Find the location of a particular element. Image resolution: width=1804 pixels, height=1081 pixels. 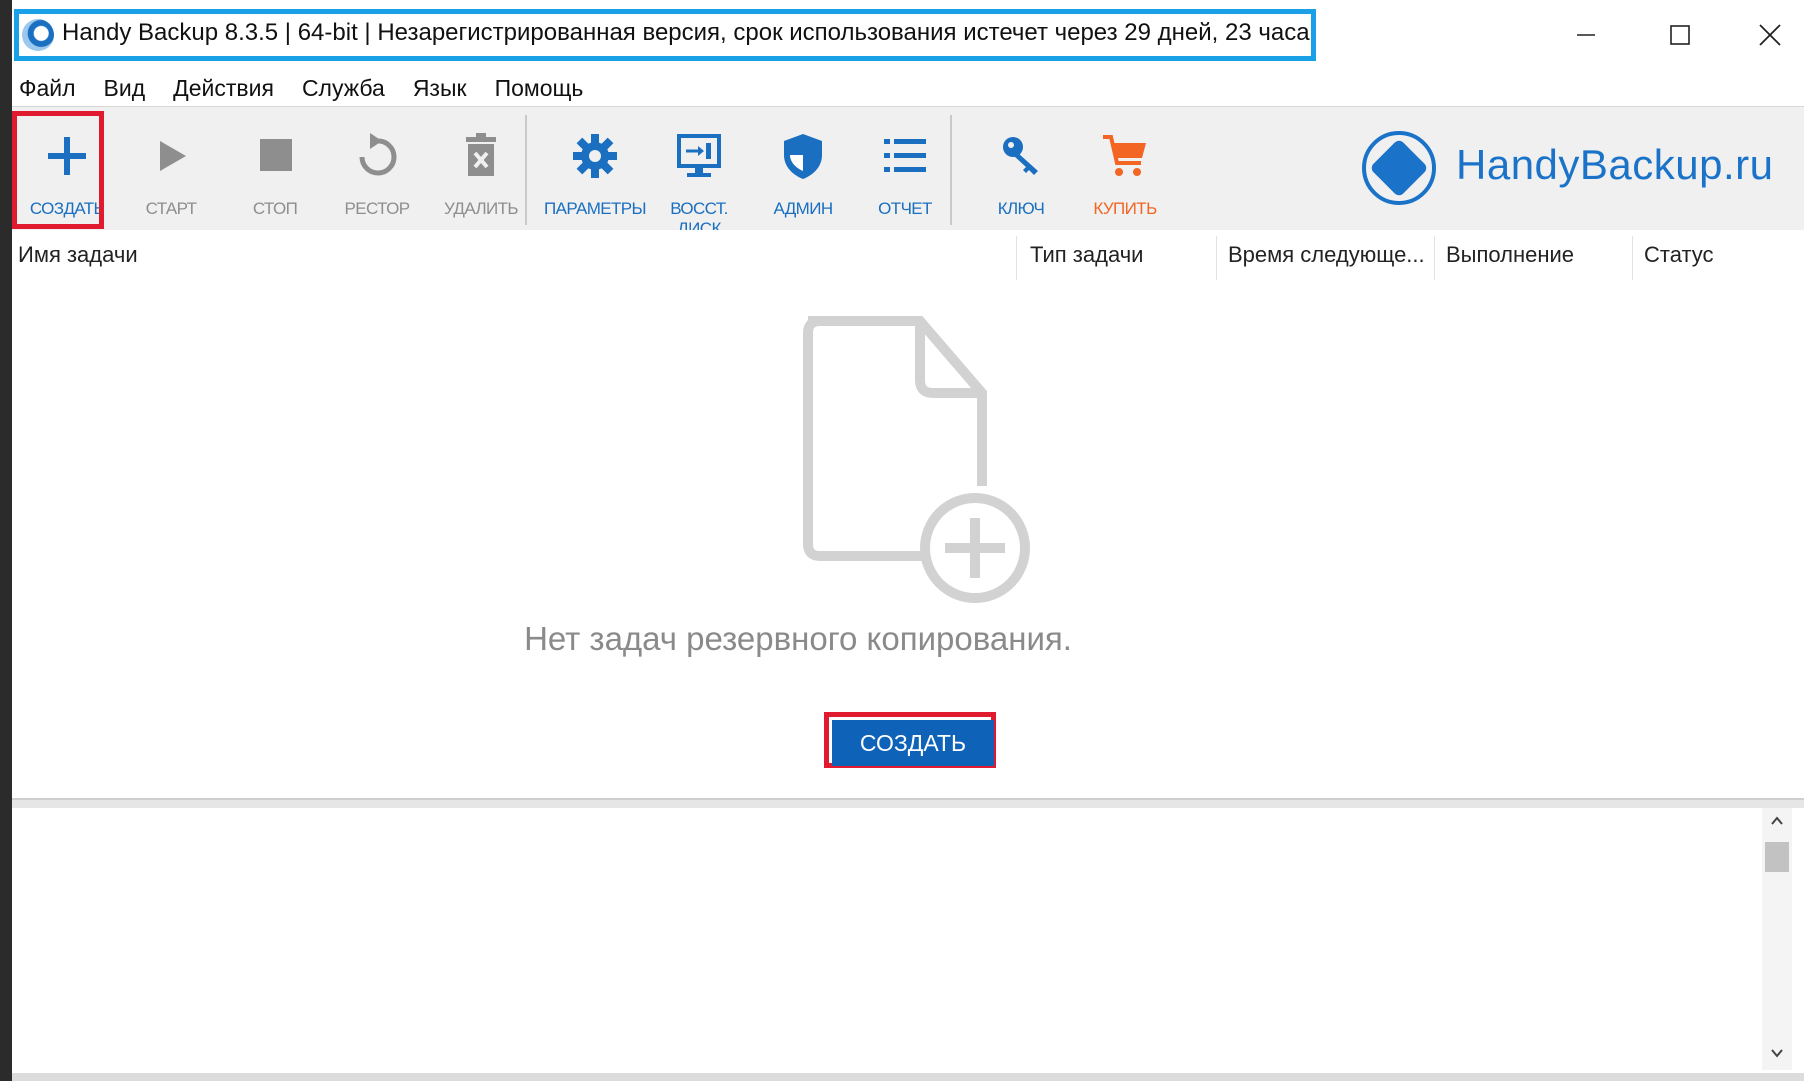

stop-icon is located at coordinates (276, 155).